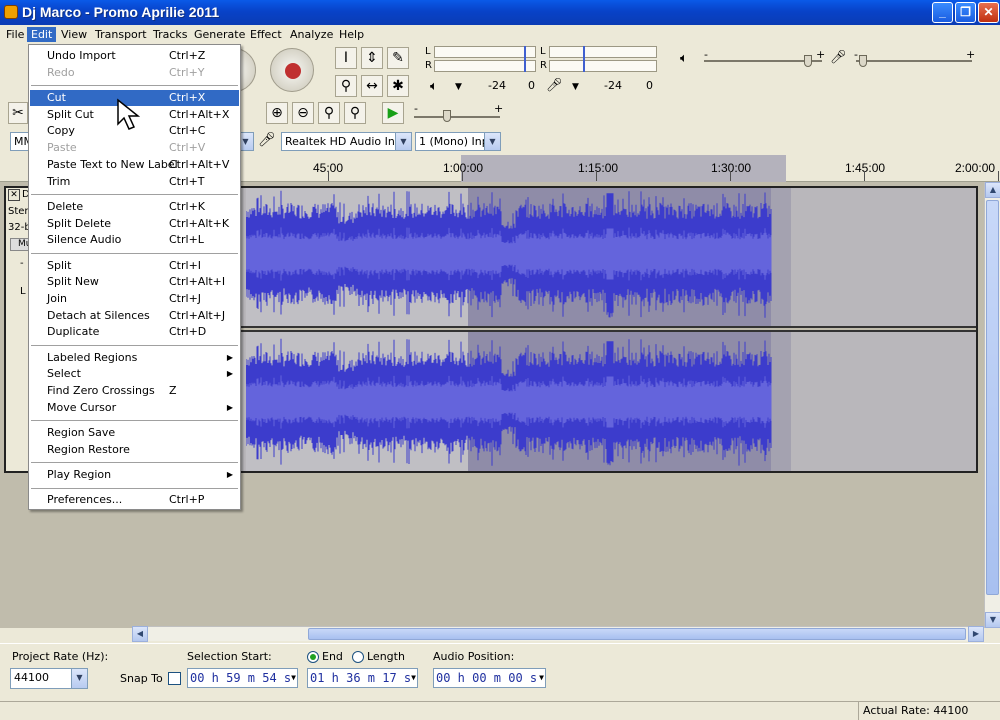  What do you see at coordinates (134, 358) in the screenshot?
I see `menu-item-labeled-regions: Labeled Regions ▶` at bounding box center [134, 358].